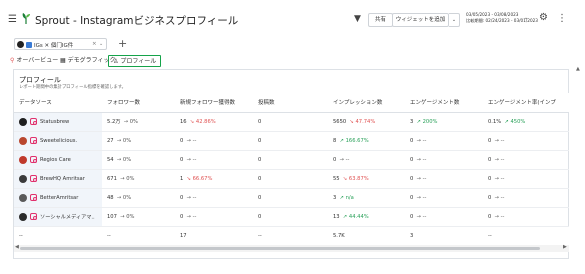 The height and width of the screenshot is (274, 585). Describe the element at coordinates (340, 121) in the screenshot. I see `impressions-value: 5650` at that location.